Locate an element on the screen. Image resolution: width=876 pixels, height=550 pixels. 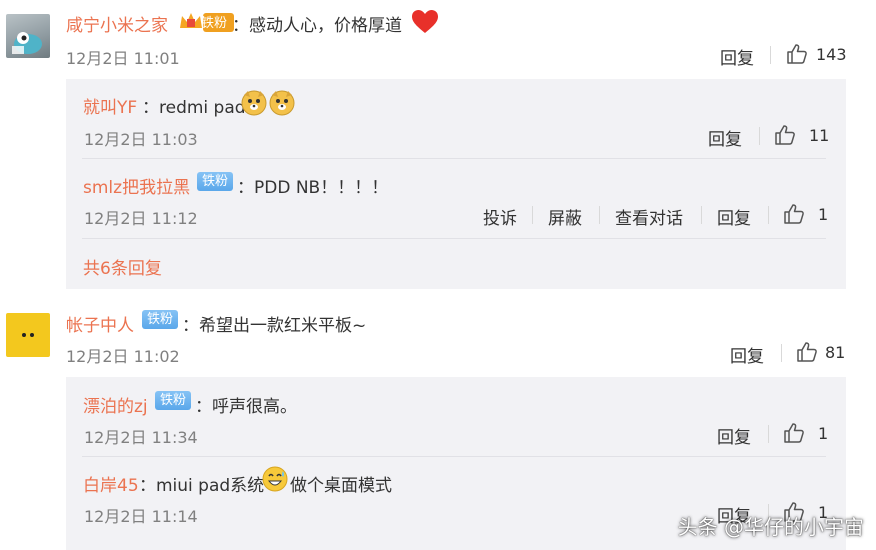
reply-time: 12月2日 11:12 is located at coordinates (141, 218).